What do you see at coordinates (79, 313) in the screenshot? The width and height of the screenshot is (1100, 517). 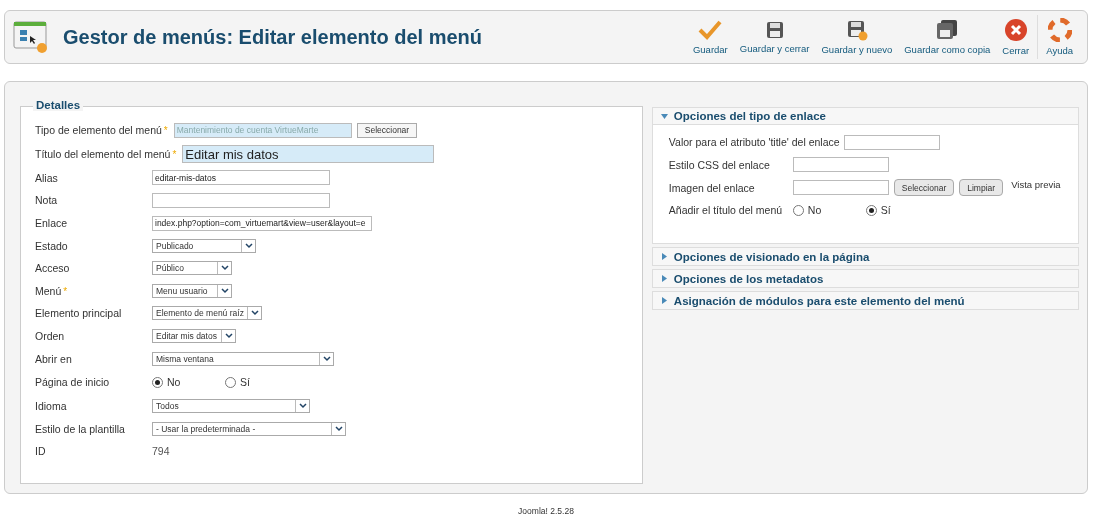 I see `field-label: Elemento principal` at bounding box center [79, 313].